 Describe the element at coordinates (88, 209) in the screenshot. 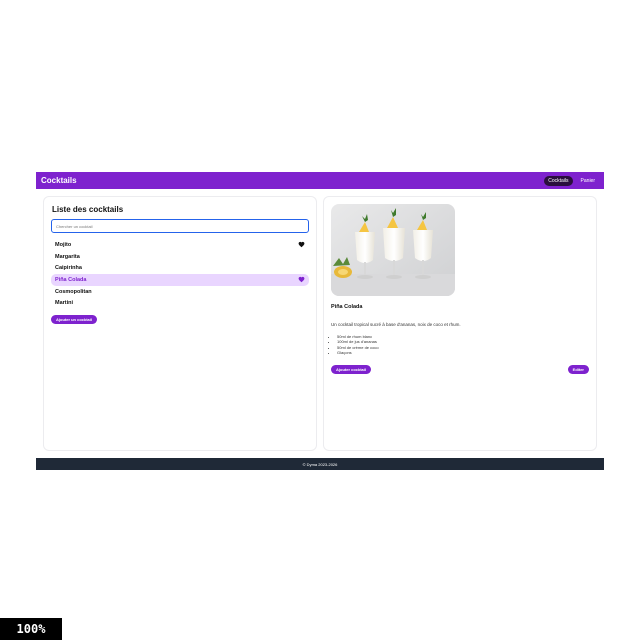

I see `list-title: Liste des cocktails` at that location.